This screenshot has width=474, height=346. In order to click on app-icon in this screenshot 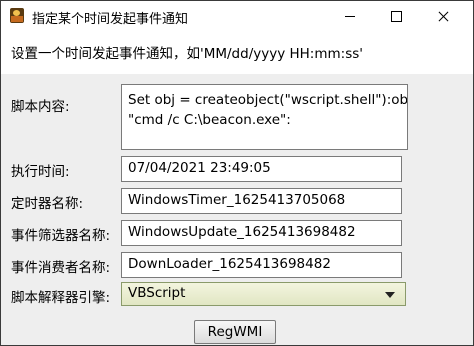, I will do `click(17, 15)`.